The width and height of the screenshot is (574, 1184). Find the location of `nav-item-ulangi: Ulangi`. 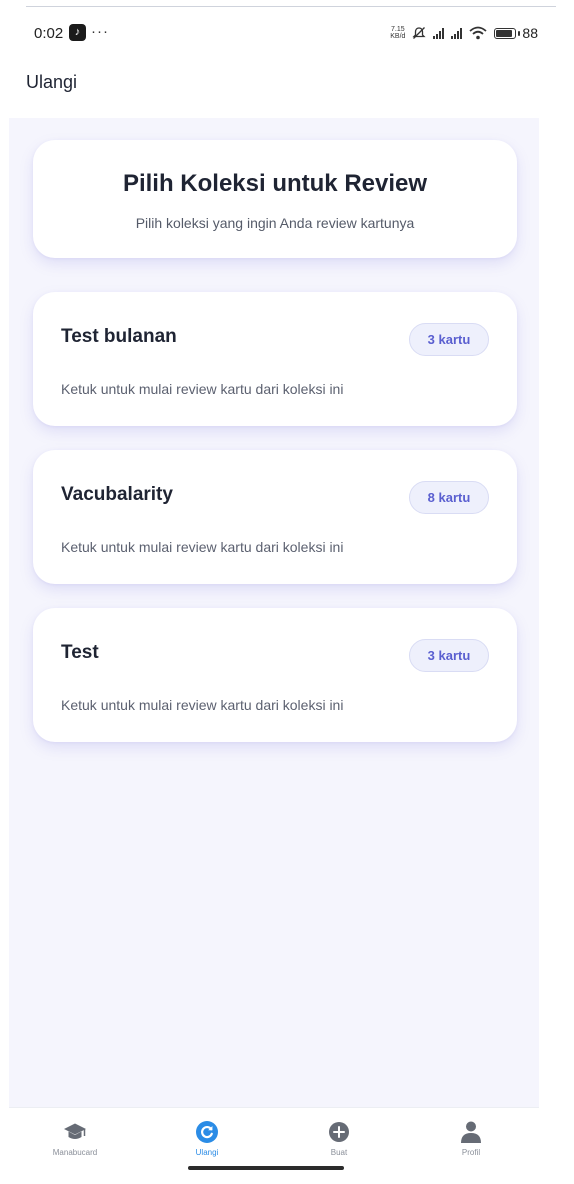

nav-item-ulangi: Ulangi is located at coordinates (207, 1138).